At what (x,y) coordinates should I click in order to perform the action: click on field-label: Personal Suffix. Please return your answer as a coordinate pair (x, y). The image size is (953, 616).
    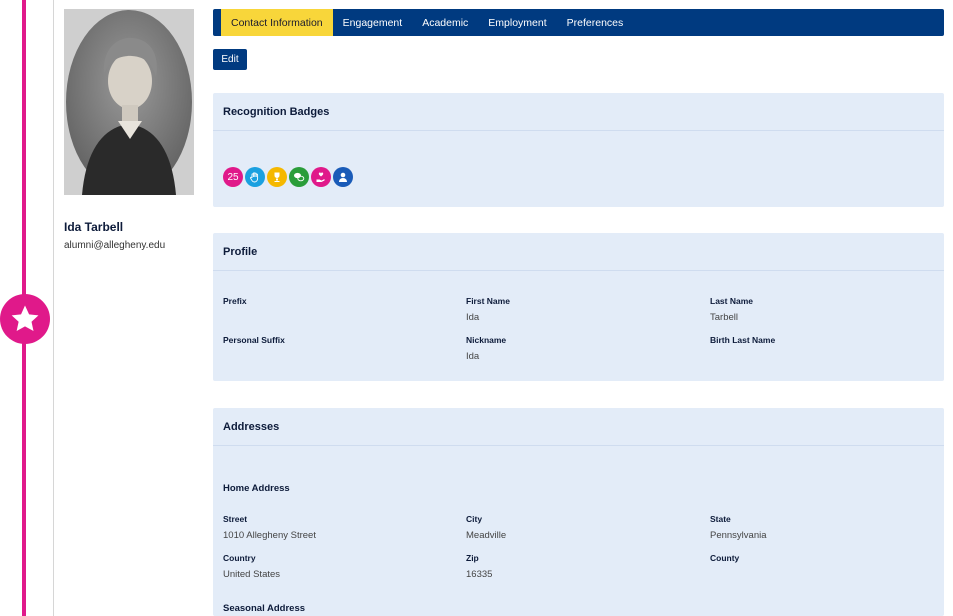
    Looking at the image, I should click on (254, 340).